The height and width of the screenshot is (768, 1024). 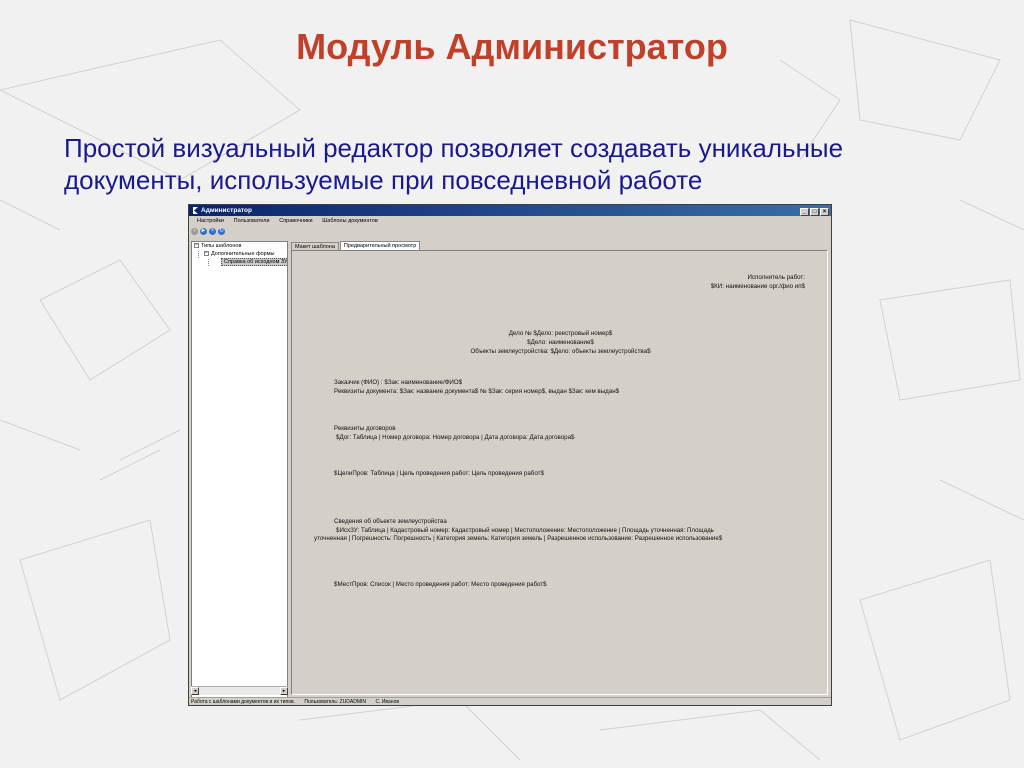 I want to click on tree-item-root: − Типы шаблонов, so click(x=217, y=246).